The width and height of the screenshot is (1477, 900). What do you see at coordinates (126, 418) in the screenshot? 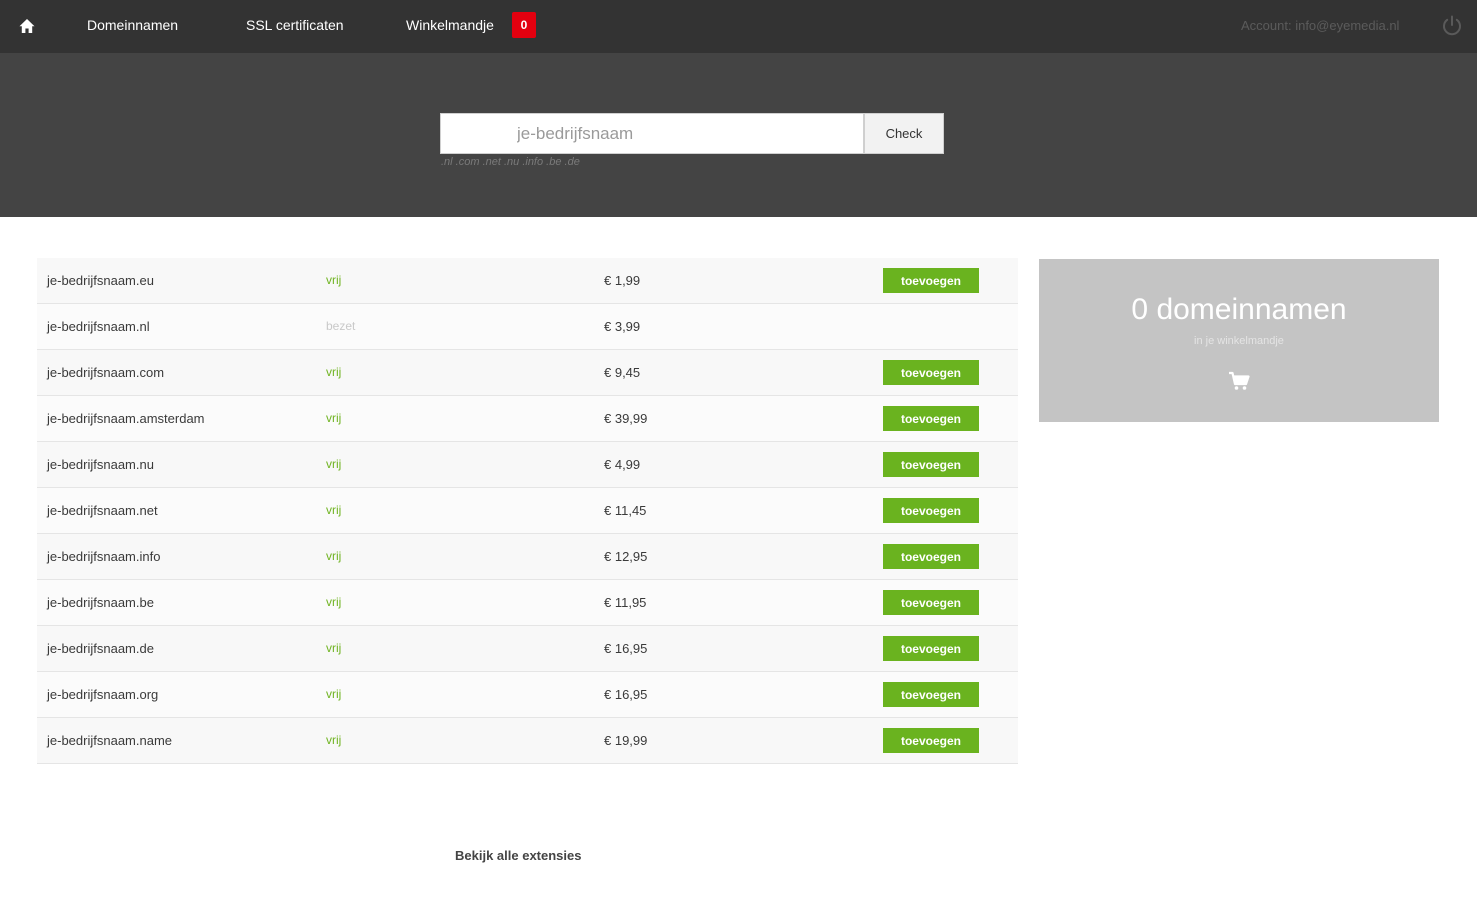
I see `domain-name: je-bedrijfsnaam.amsterdam` at bounding box center [126, 418].